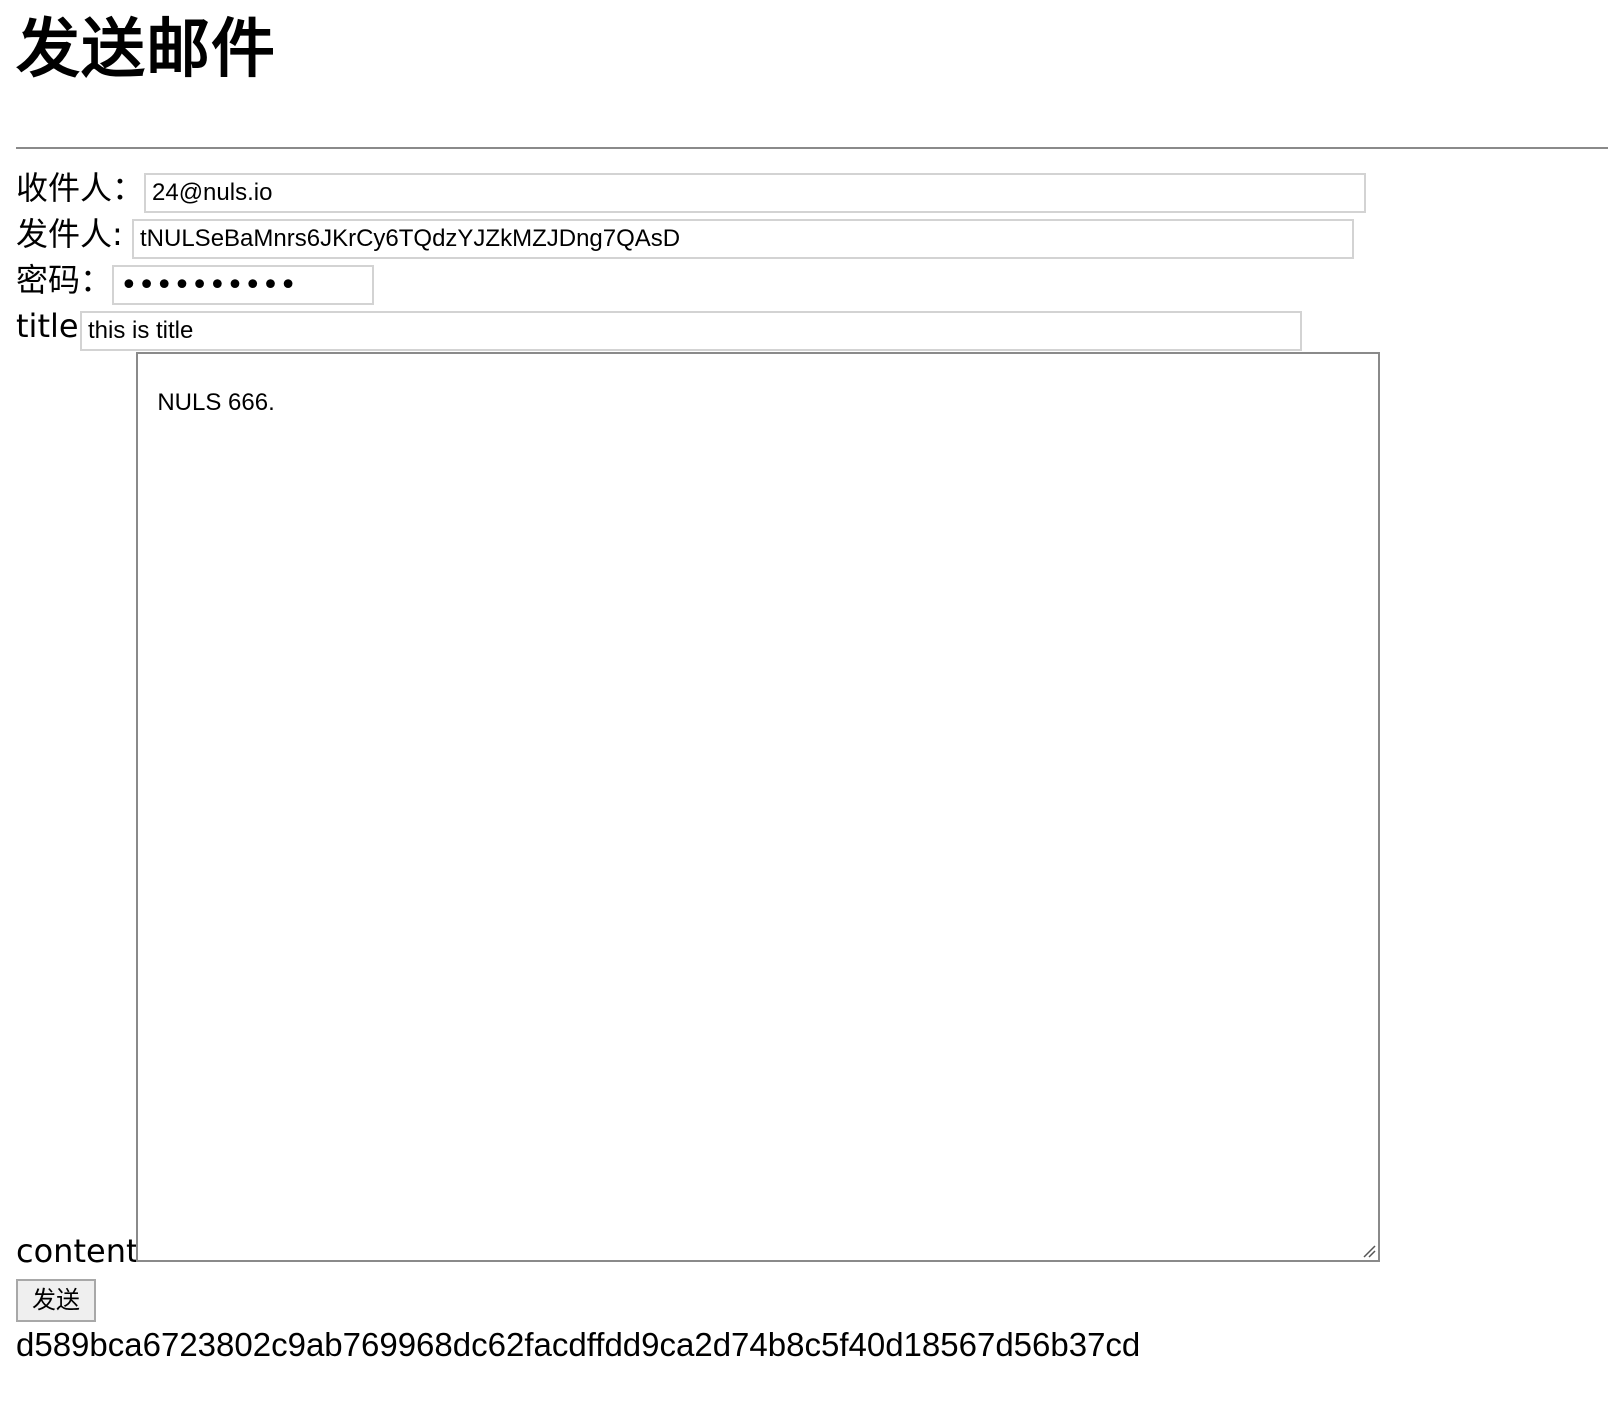  What do you see at coordinates (64, 280) in the screenshot?
I see `password-label: 密码：` at bounding box center [64, 280].